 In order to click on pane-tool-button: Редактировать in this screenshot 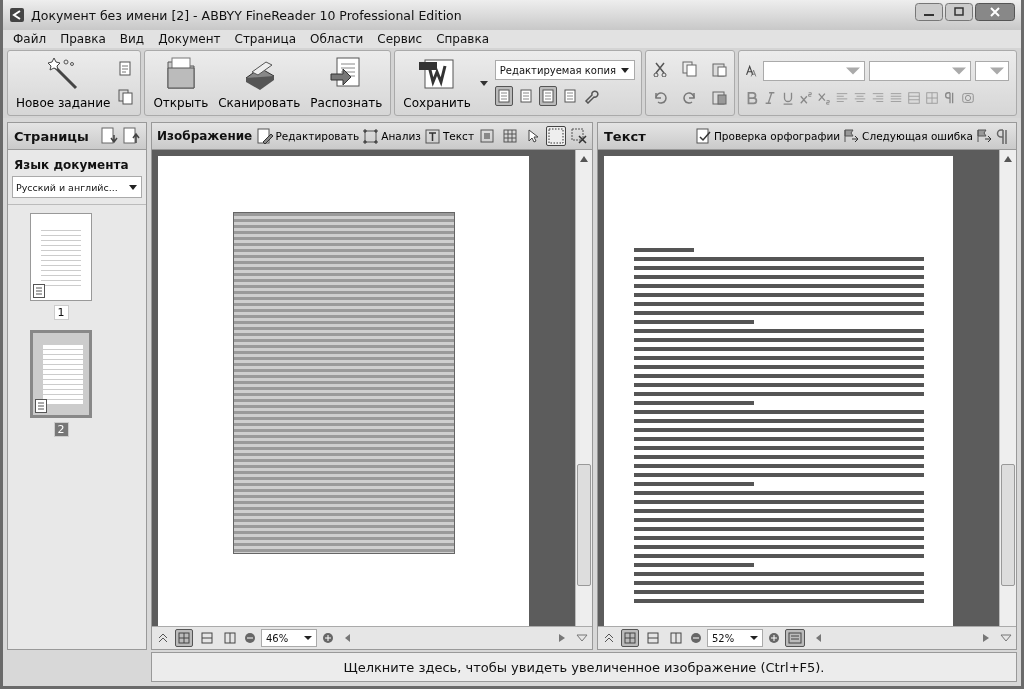, I will do `click(308, 136)`.